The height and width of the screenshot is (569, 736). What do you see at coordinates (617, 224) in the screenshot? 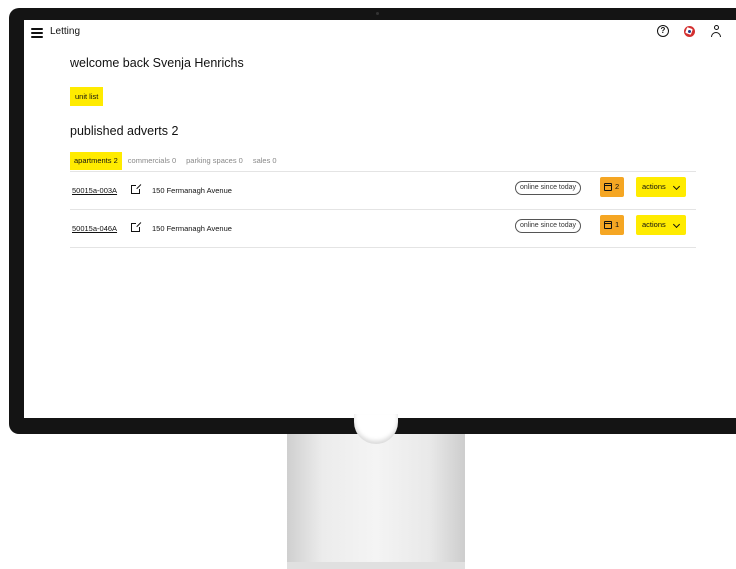
I see `calendar-count: 1` at bounding box center [617, 224].